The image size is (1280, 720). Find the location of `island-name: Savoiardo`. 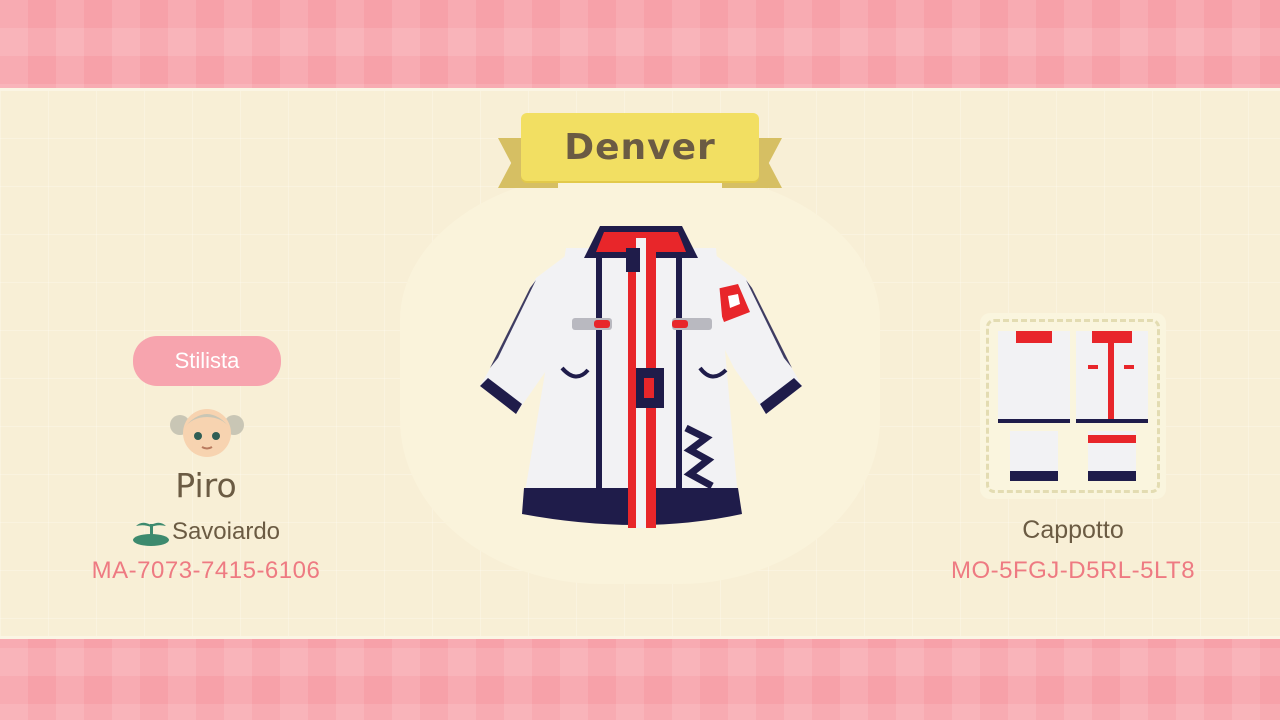

island-name: Savoiardo is located at coordinates (226, 531).